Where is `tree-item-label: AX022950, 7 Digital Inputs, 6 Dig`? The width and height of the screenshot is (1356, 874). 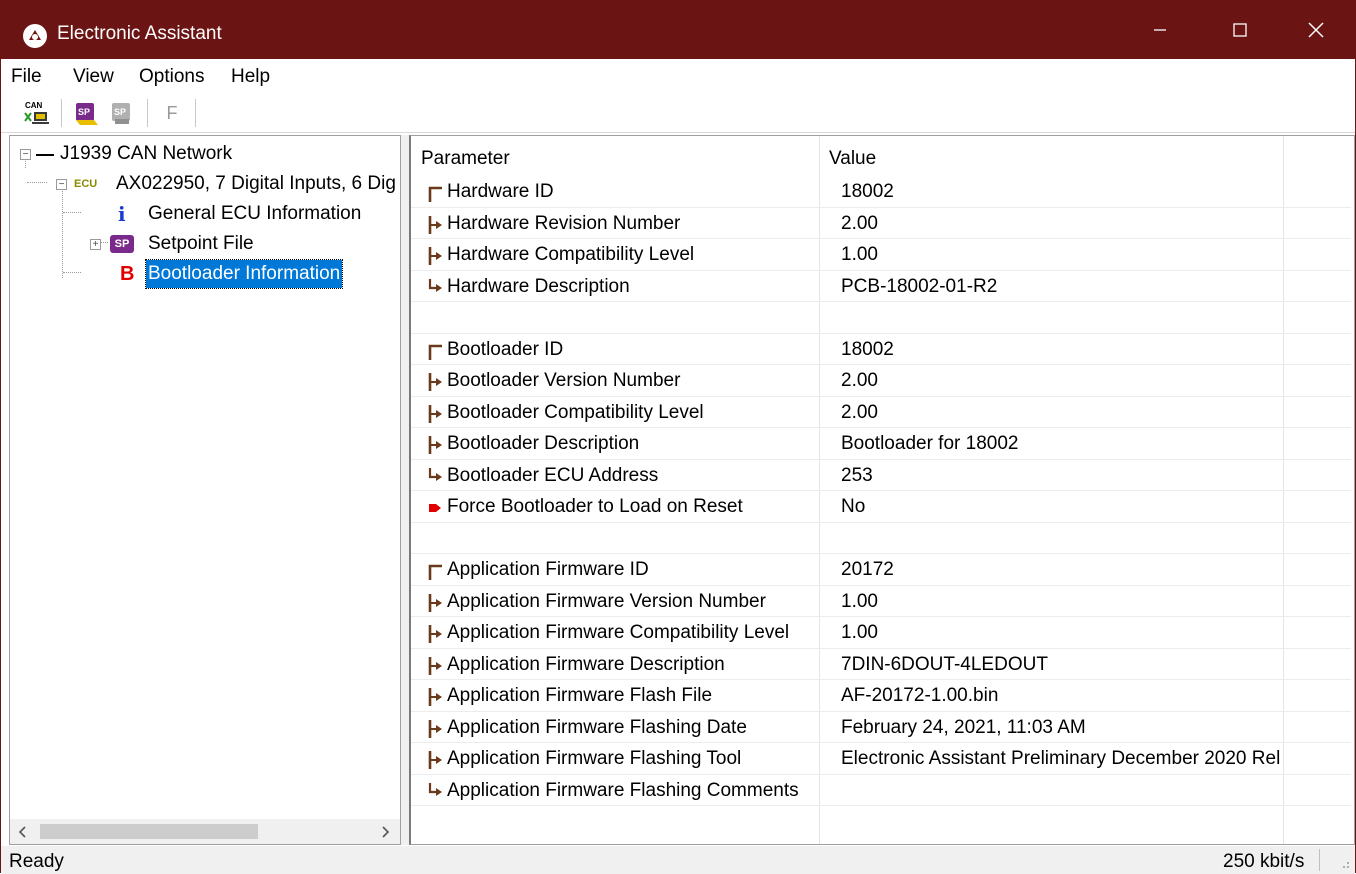 tree-item-label: AX022950, 7 Digital Inputs, 6 Dig is located at coordinates (256, 183).